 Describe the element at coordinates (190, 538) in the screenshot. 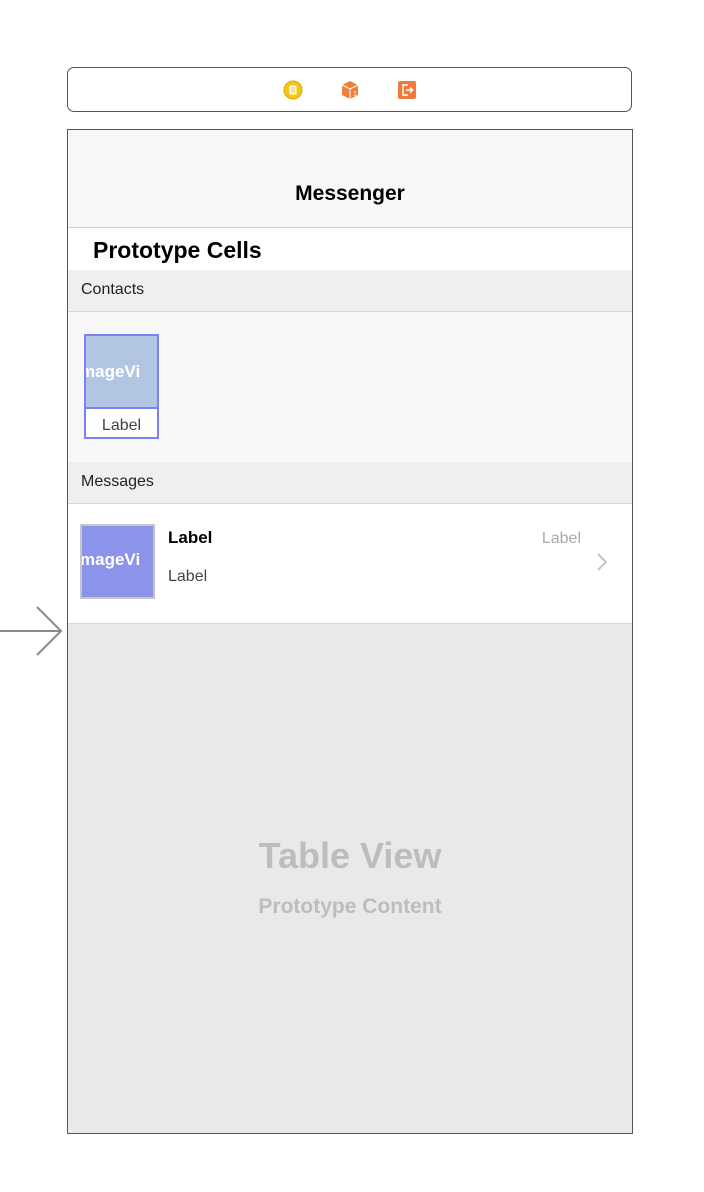

I see `message-title-label: Label` at that location.